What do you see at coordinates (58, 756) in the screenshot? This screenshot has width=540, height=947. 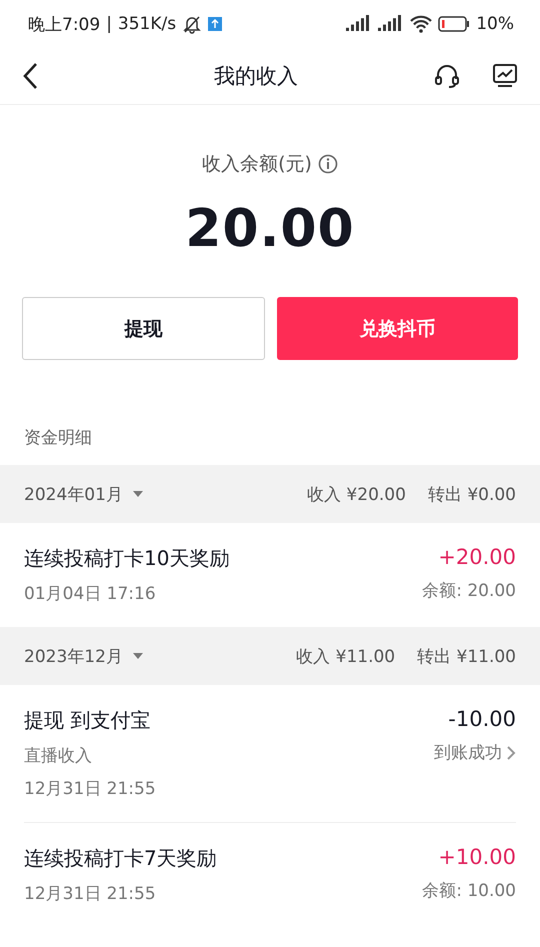 I see `record-source: 直播收入` at bounding box center [58, 756].